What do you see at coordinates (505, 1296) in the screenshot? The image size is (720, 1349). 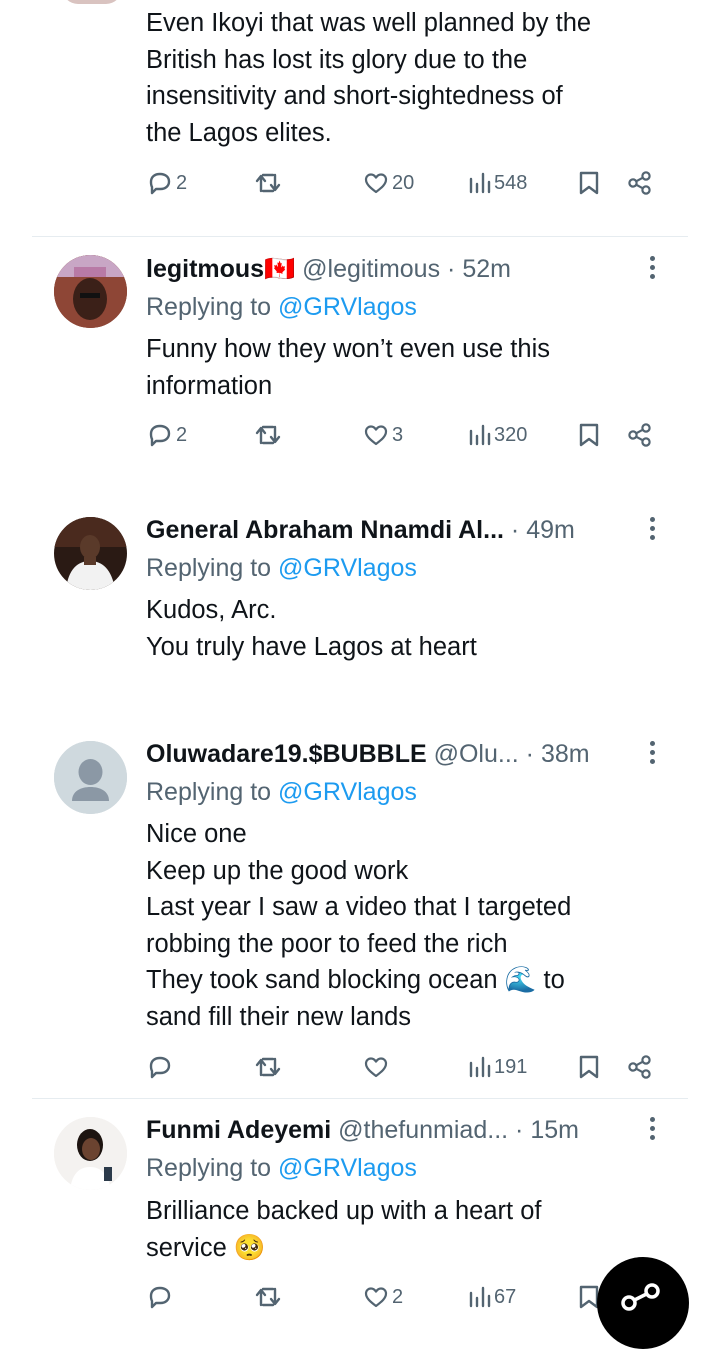 I see `views-count: 67` at bounding box center [505, 1296].